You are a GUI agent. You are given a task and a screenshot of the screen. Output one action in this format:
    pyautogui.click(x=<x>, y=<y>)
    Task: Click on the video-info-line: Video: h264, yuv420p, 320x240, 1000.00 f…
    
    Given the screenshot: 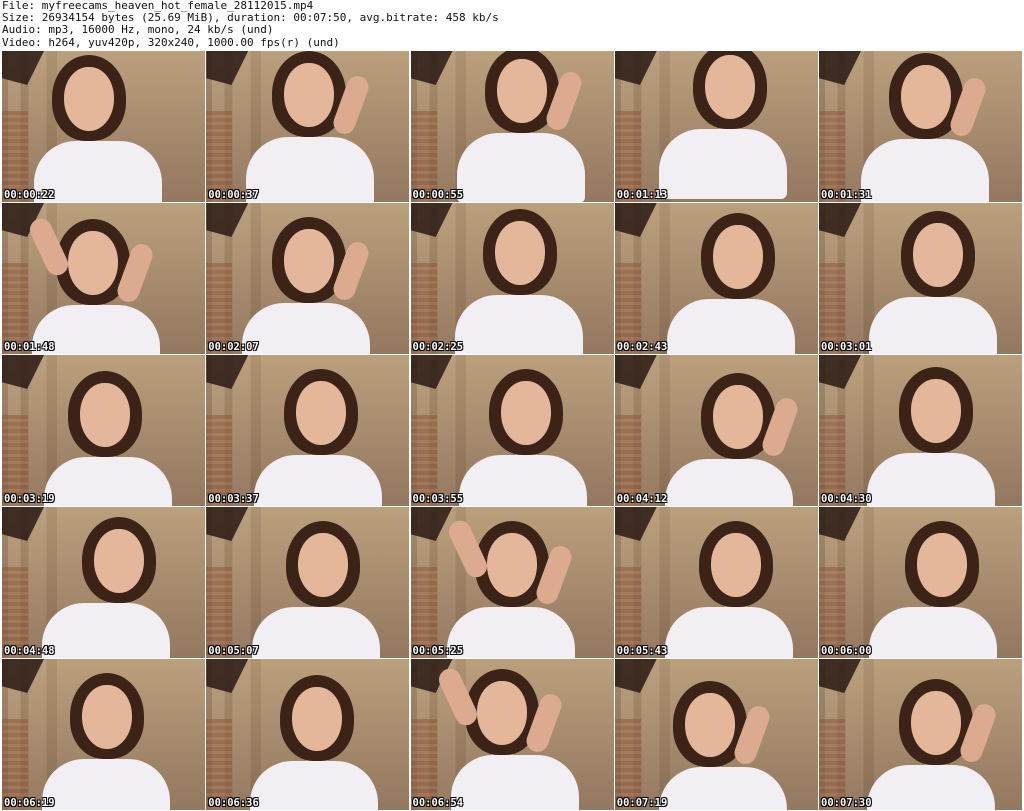 What is the action you would take?
    pyautogui.click(x=171, y=42)
    